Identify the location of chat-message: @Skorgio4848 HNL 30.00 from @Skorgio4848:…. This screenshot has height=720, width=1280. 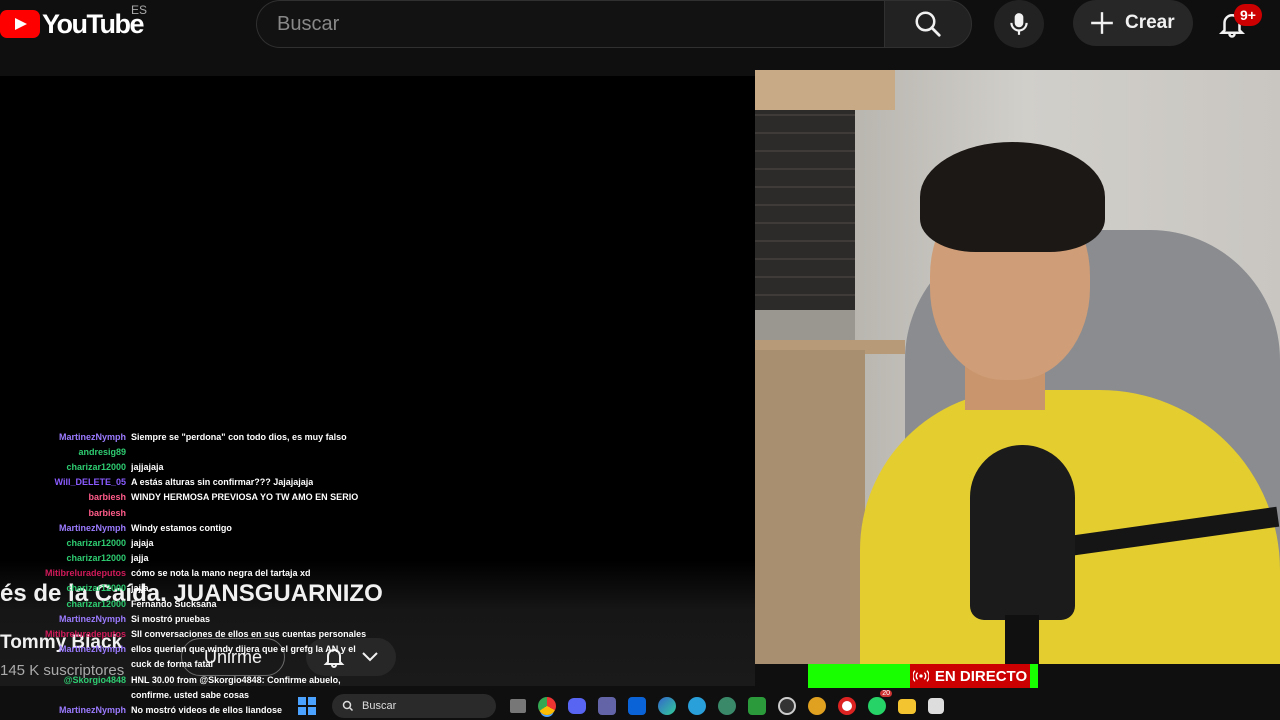
(200, 679).